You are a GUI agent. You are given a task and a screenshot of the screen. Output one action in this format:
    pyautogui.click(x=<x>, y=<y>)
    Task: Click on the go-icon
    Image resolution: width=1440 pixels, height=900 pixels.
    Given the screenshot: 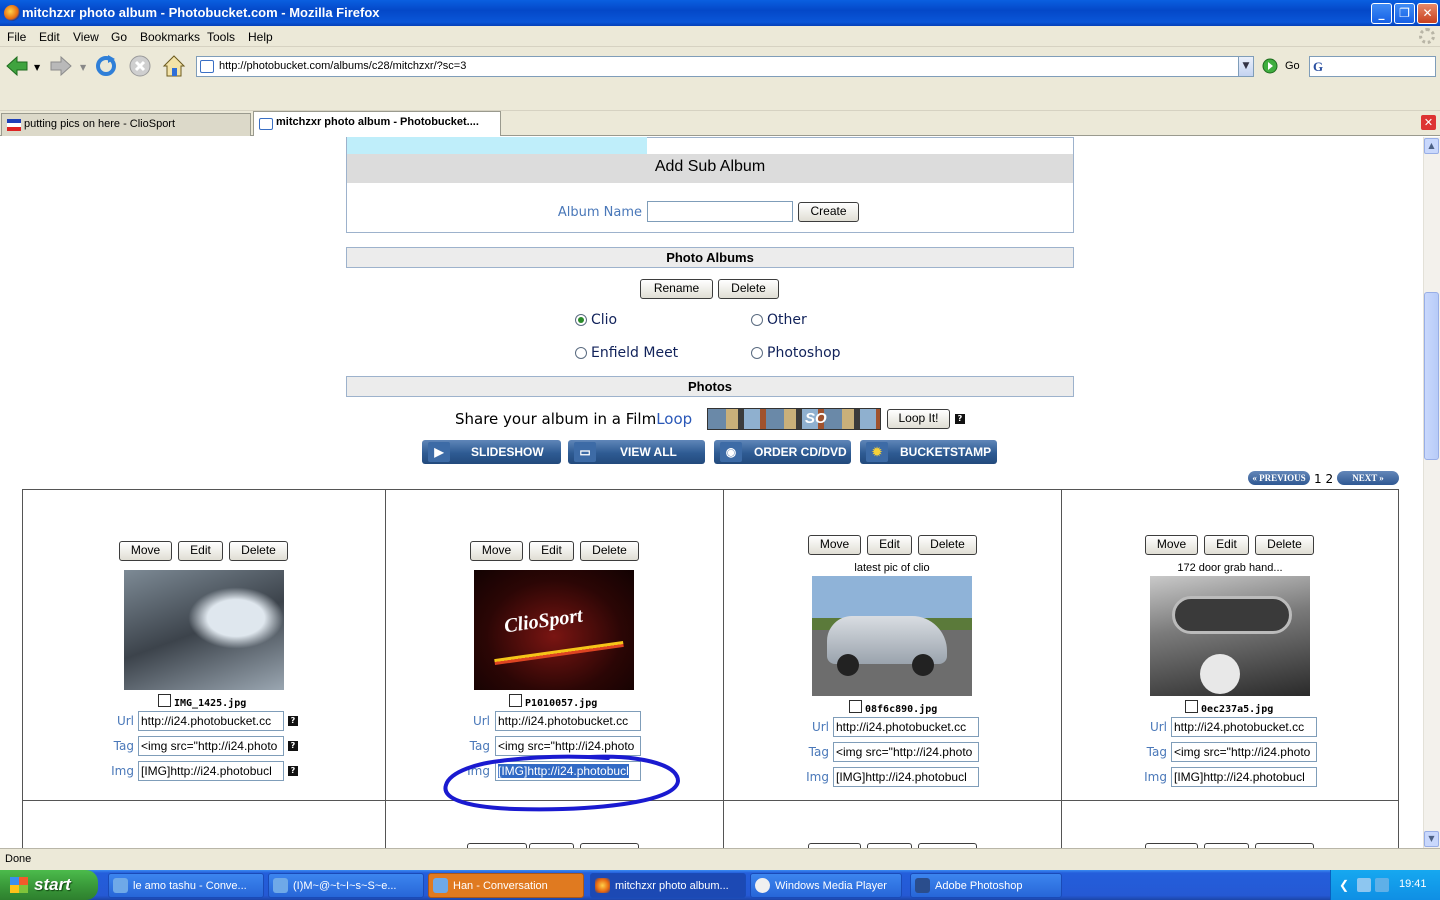 What is the action you would take?
    pyautogui.click(x=1270, y=66)
    